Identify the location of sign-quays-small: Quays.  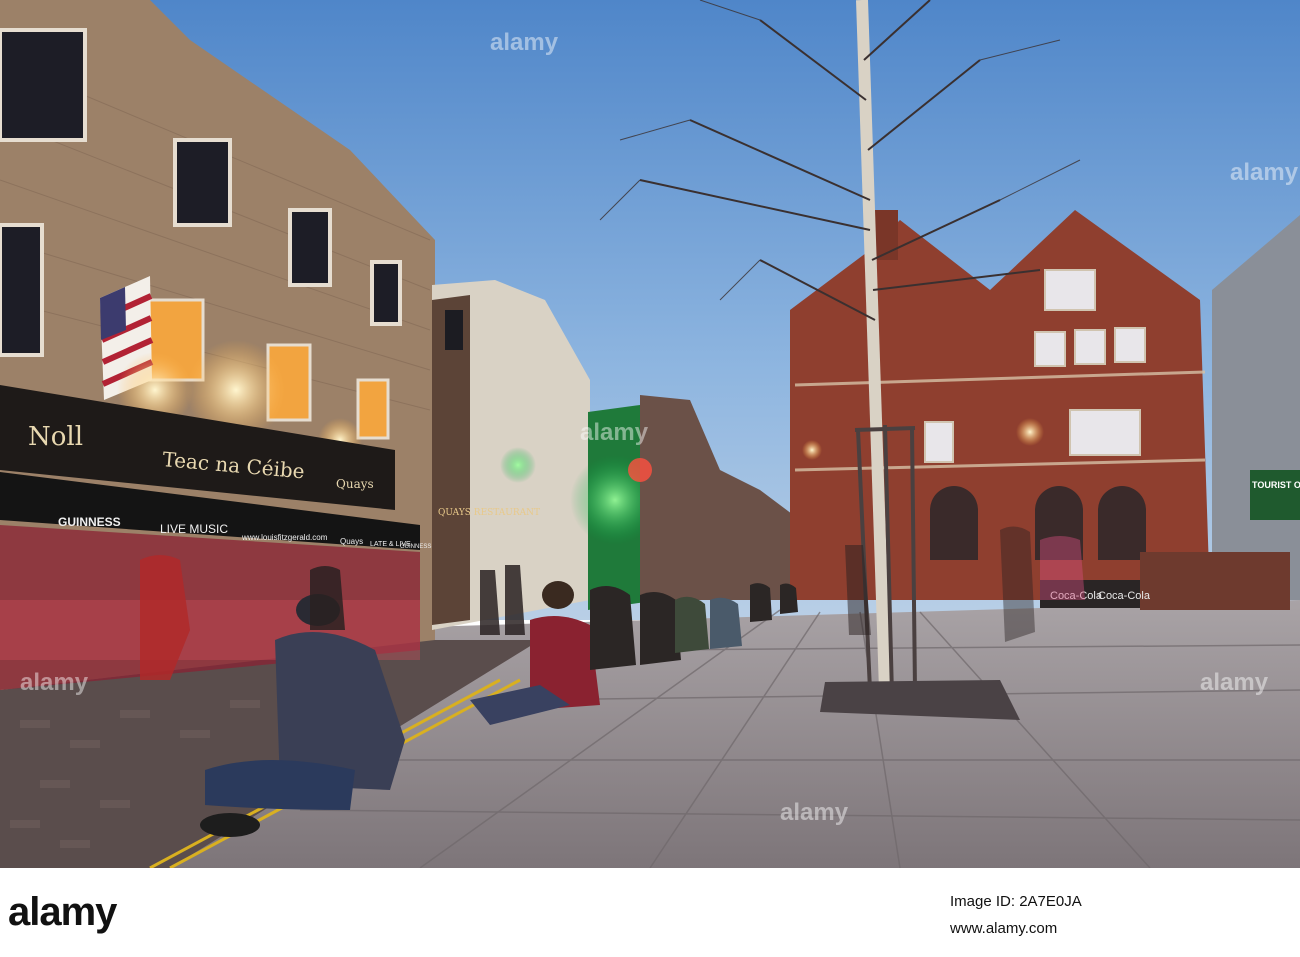
(355, 484).